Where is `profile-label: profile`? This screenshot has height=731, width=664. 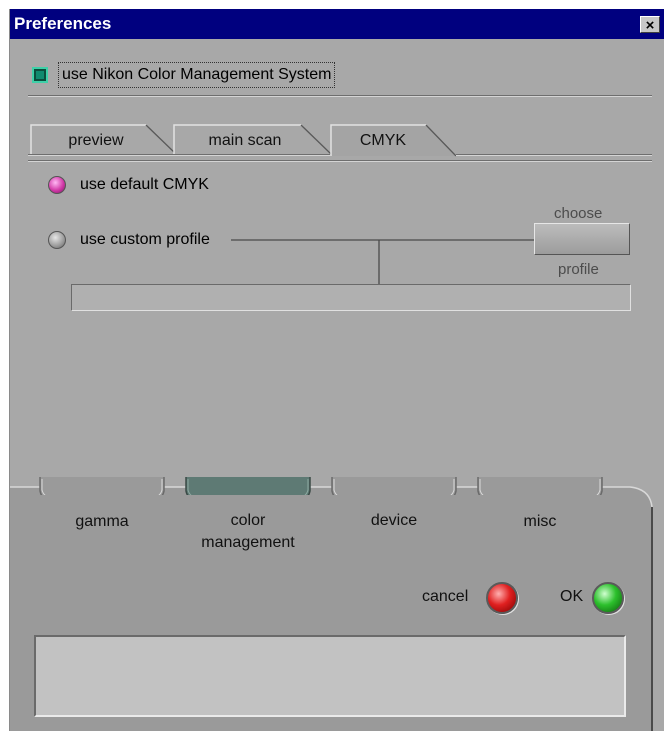 profile-label: profile is located at coordinates (578, 269).